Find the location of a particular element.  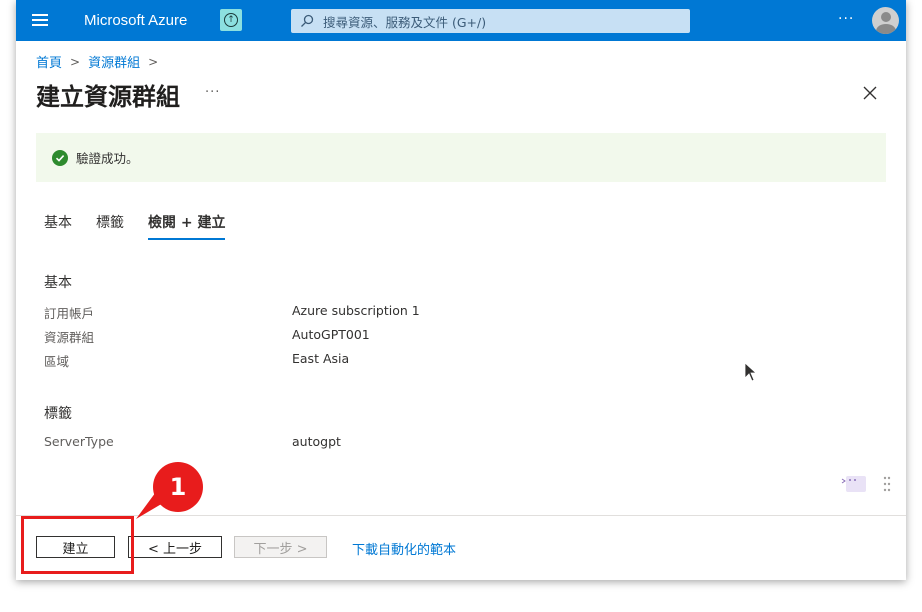

tab-tags: 標籤 is located at coordinates (110, 226).